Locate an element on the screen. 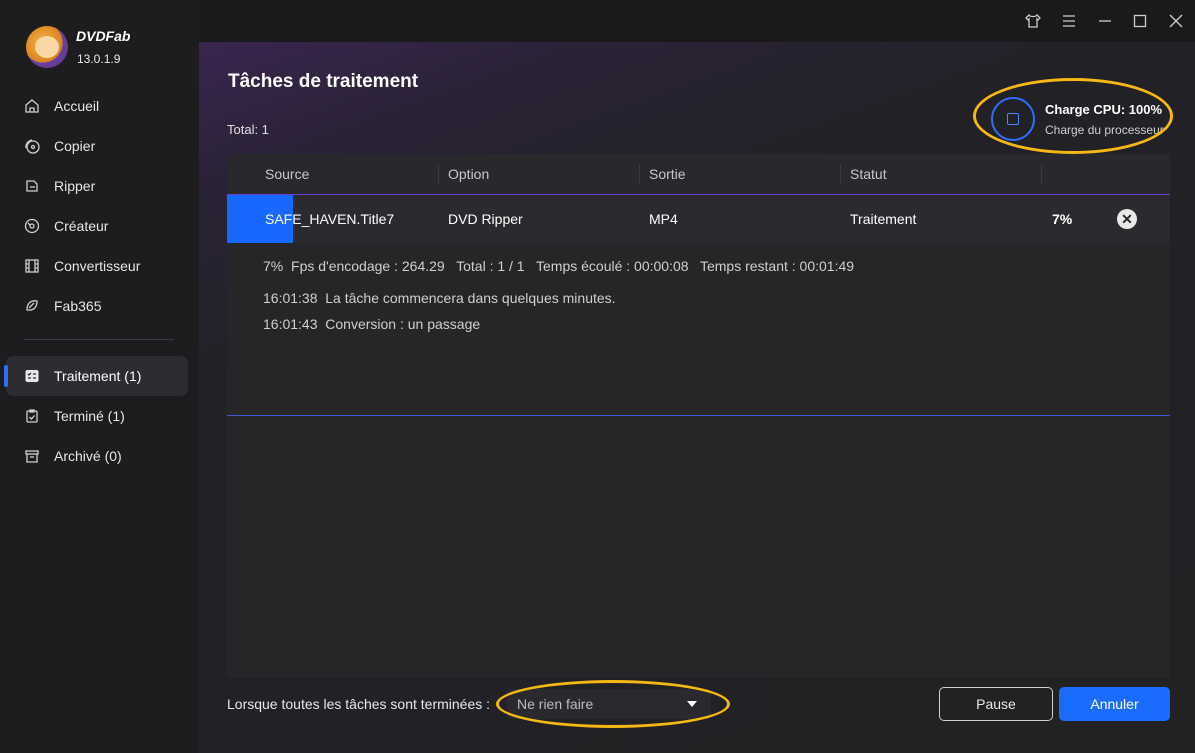  sidebar-item-label: Terminé (1) is located at coordinates (89, 416).